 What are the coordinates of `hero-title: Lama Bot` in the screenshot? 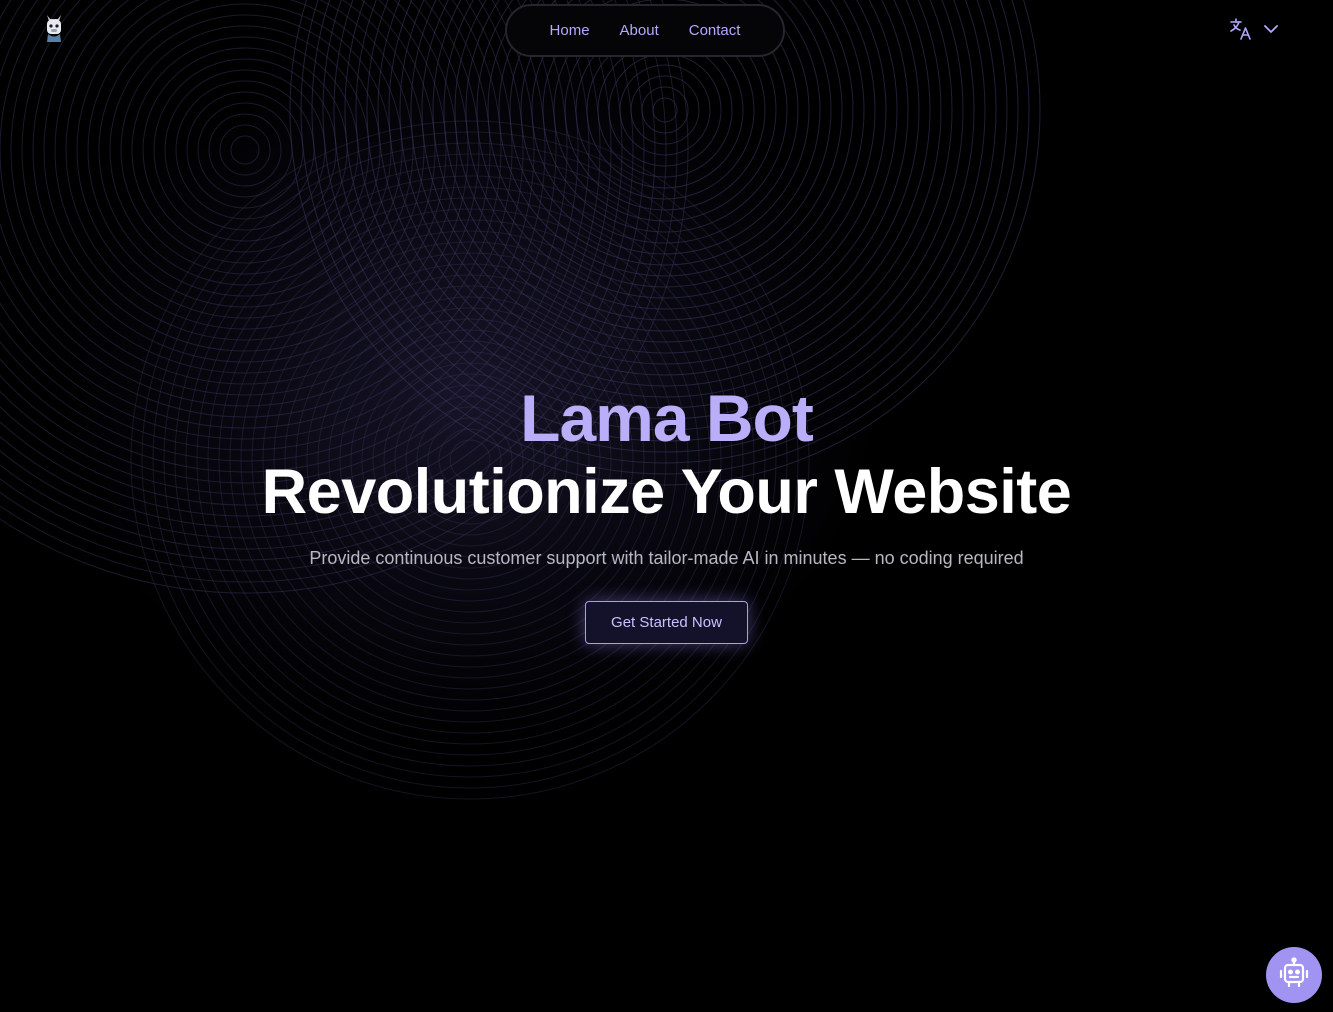 It's located at (667, 418).